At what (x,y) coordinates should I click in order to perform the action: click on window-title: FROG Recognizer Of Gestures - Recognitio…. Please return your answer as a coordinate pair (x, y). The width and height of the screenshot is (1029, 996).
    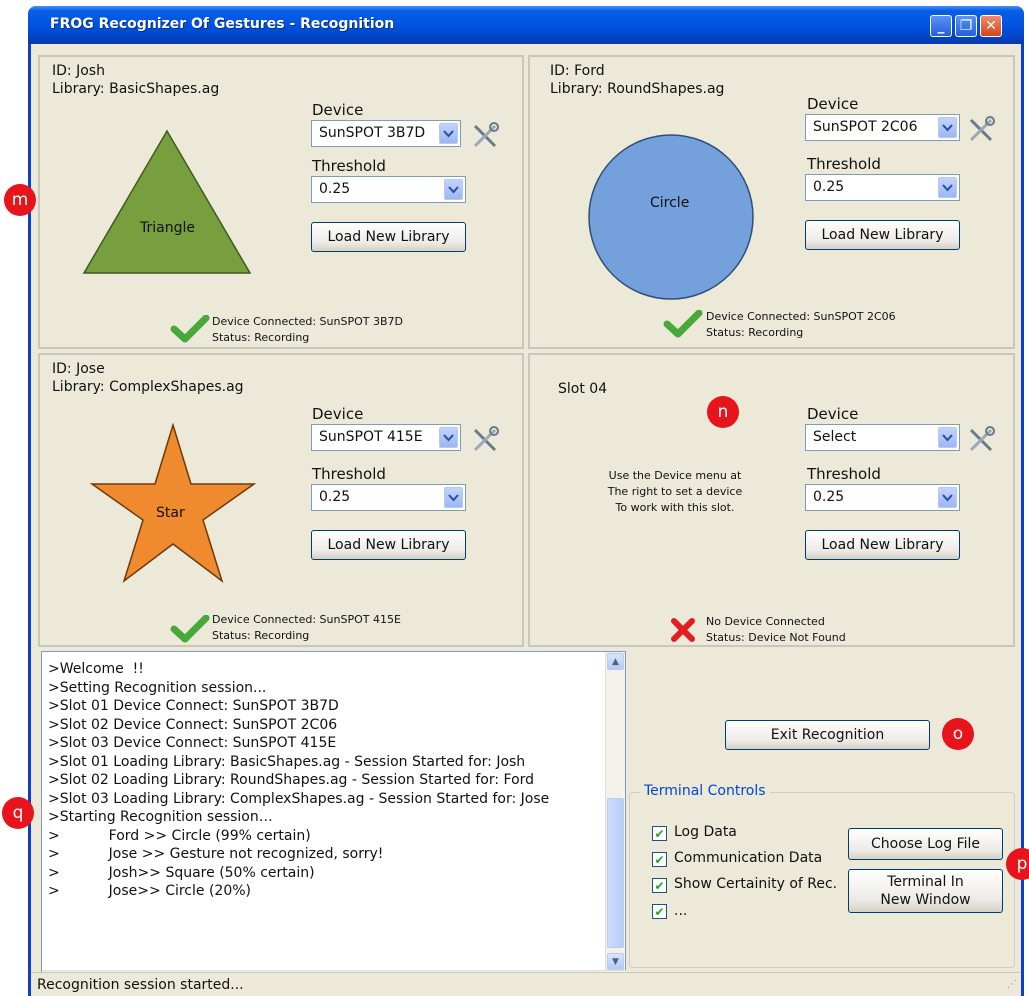
    Looking at the image, I should click on (222, 24).